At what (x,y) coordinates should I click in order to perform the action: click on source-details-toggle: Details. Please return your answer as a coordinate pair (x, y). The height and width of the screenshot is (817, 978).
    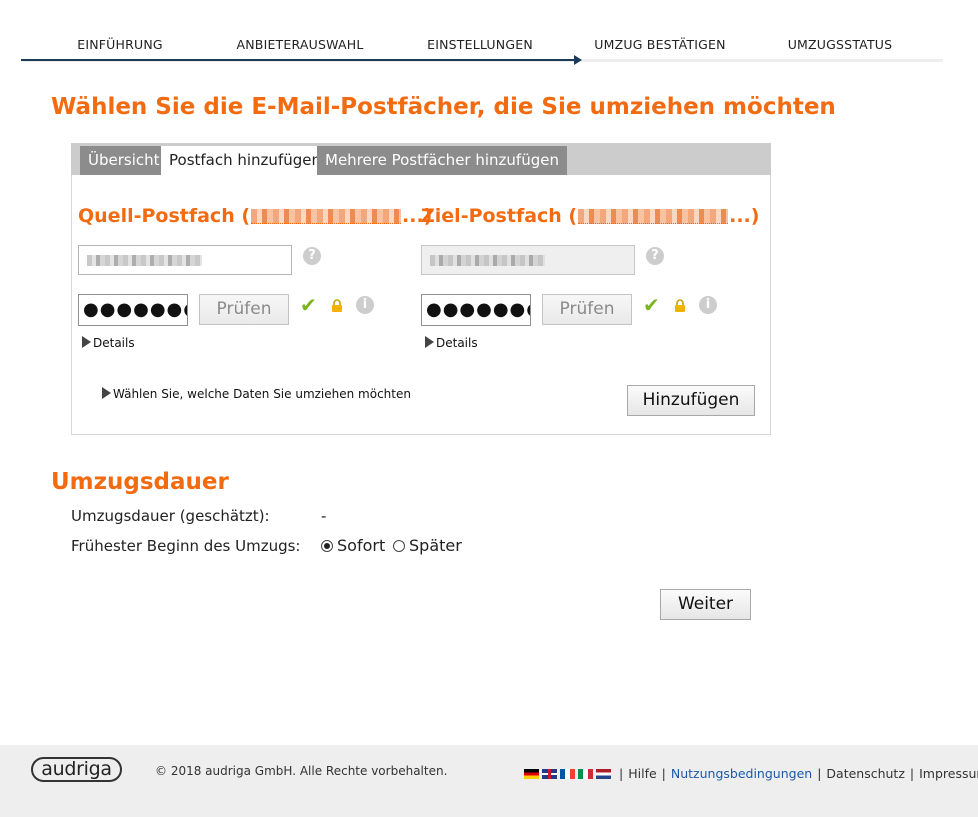
    Looking at the image, I should click on (108, 343).